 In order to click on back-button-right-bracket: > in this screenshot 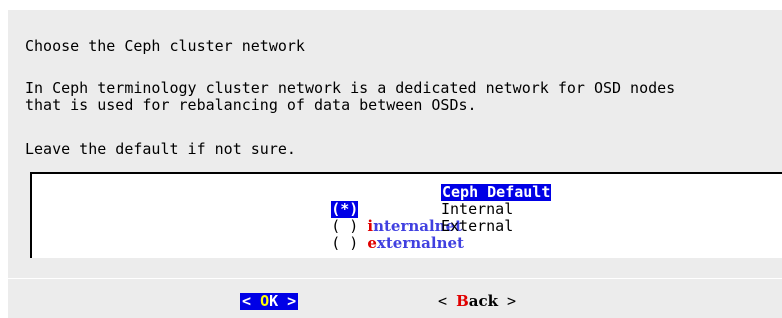, I will do `click(507, 301)`.